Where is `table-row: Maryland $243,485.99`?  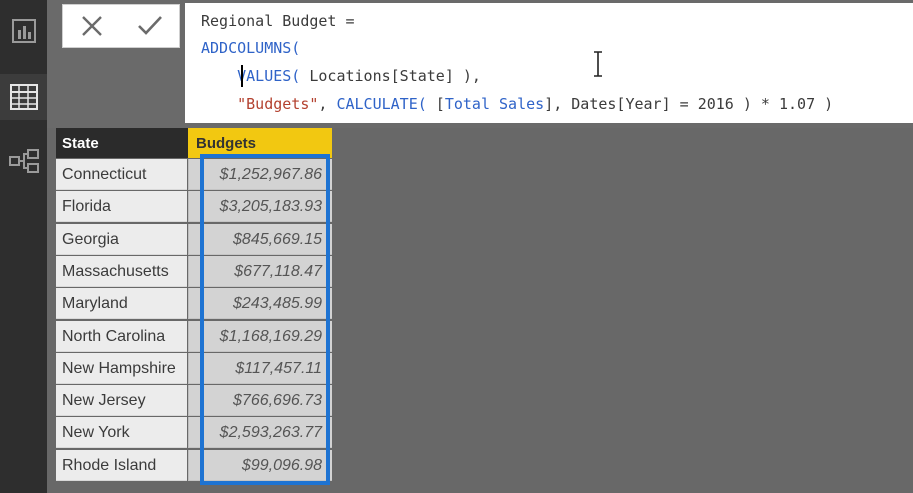
table-row: Maryland $243,485.99 is located at coordinates (194, 304).